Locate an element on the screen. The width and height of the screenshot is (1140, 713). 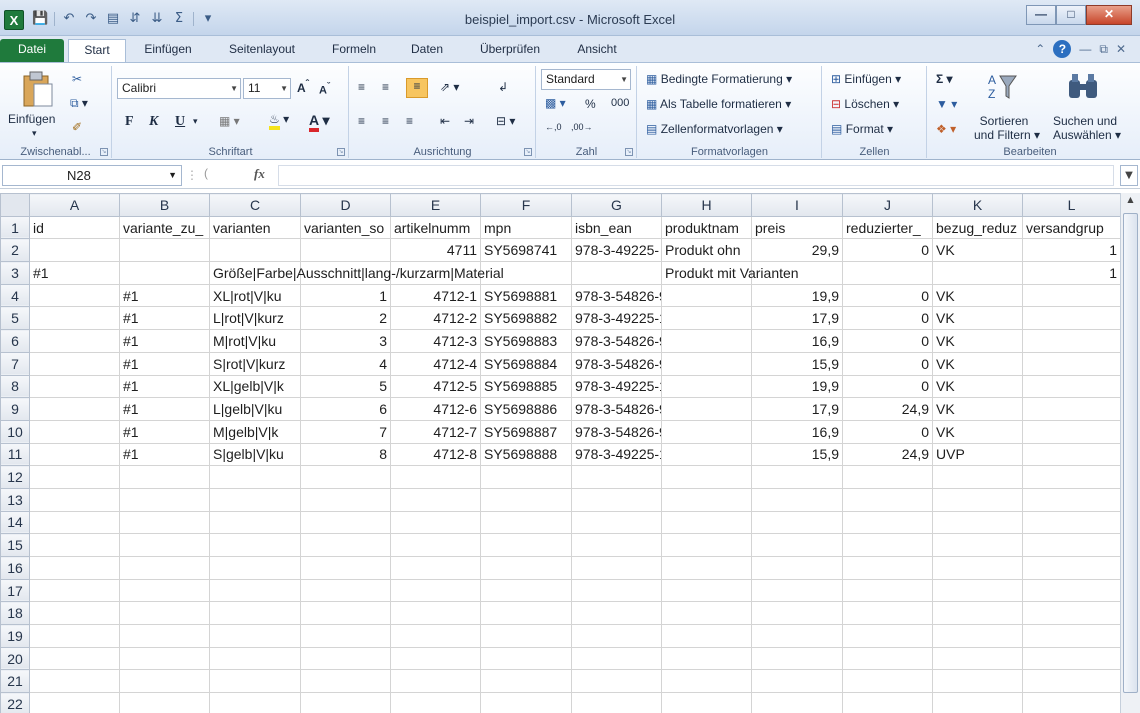
cell-f8: SY5698885 is located at coordinates (526, 386).